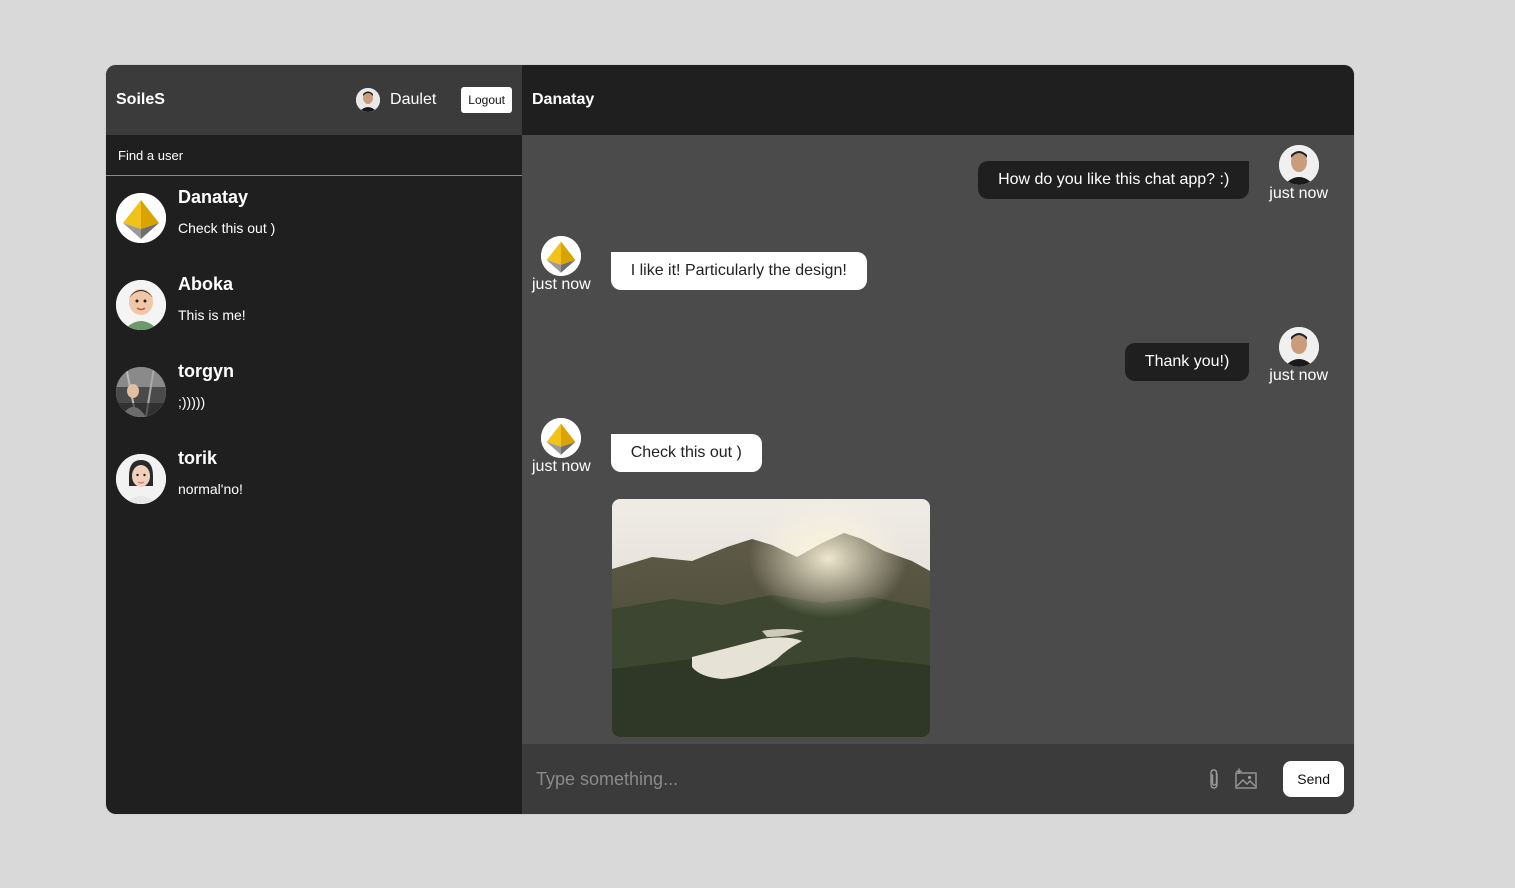  Describe the element at coordinates (368, 100) in the screenshot. I see `current-user-avatar` at that location.